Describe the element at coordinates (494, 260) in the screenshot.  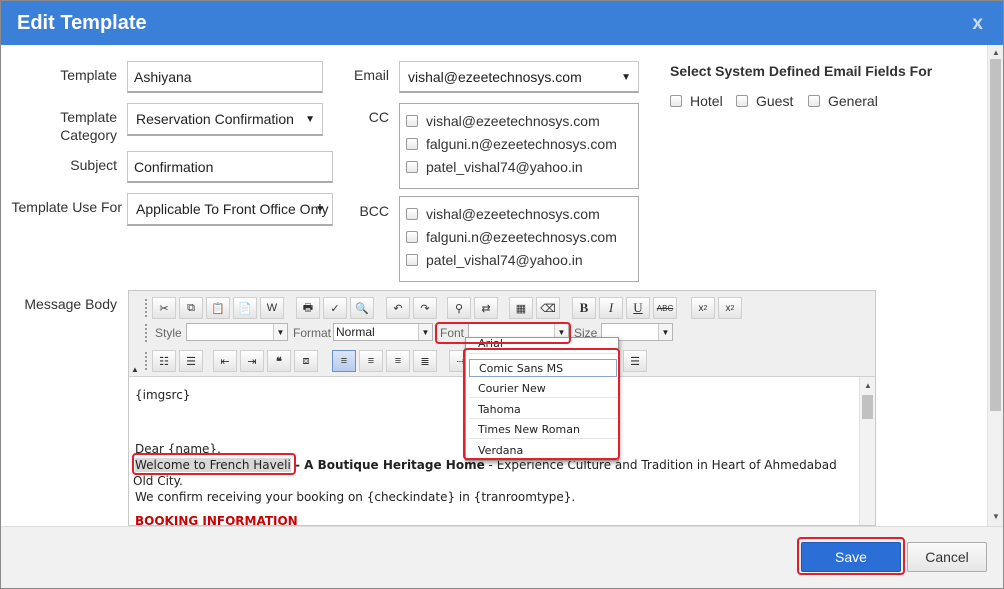
I see `bcc-item: patel_vishal74@yahoo.in` at that location.